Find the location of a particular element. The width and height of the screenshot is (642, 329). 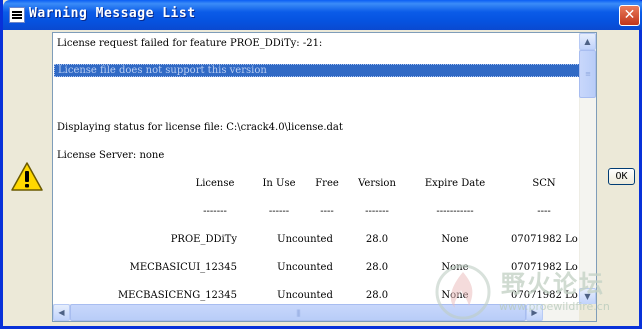

window-icon is located at coordinates (17, 15).